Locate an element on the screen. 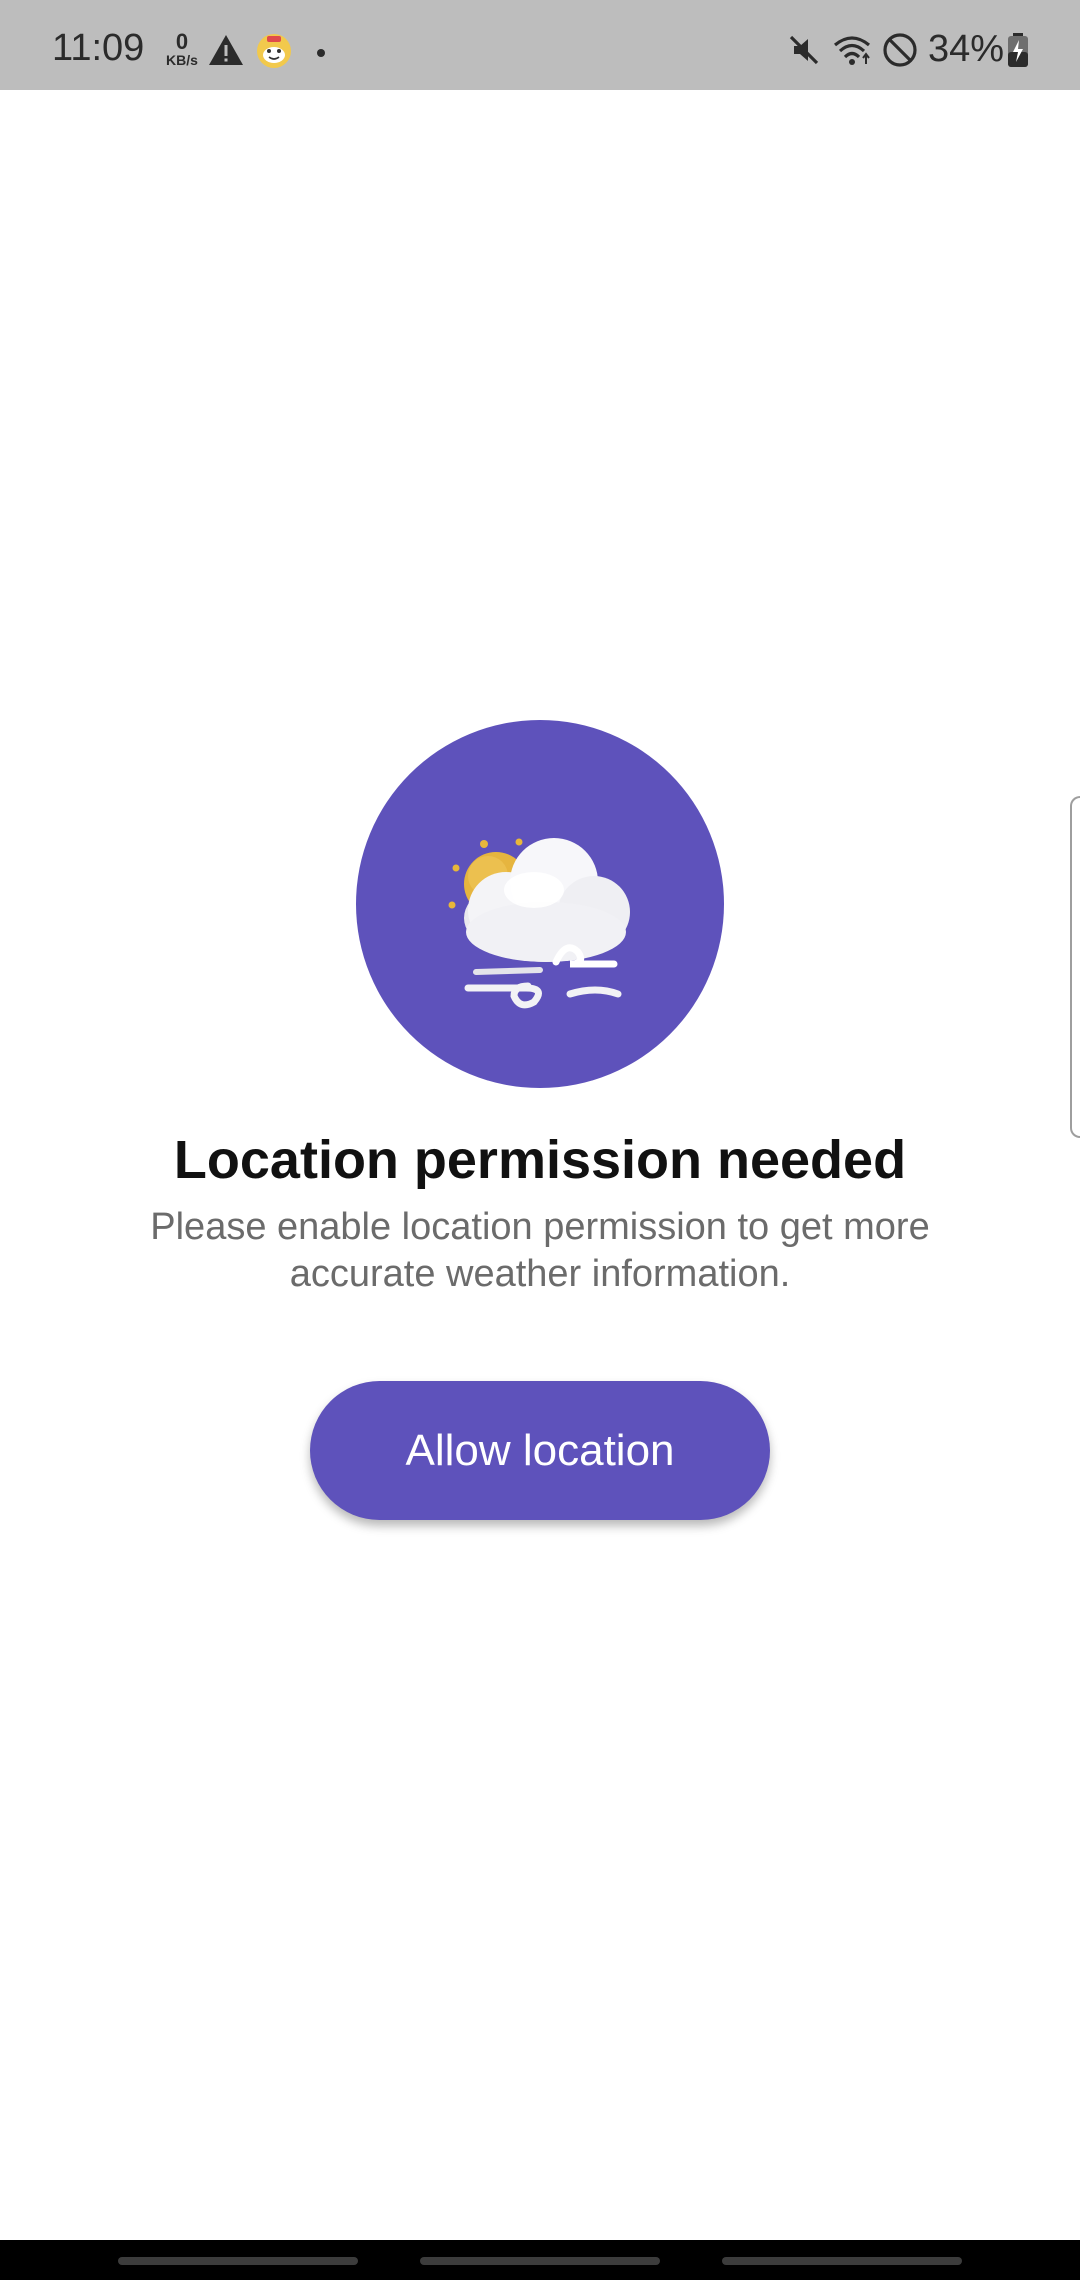 The image size is (1080, 2280). nav-home-button is located at coordinates (540, 2261).